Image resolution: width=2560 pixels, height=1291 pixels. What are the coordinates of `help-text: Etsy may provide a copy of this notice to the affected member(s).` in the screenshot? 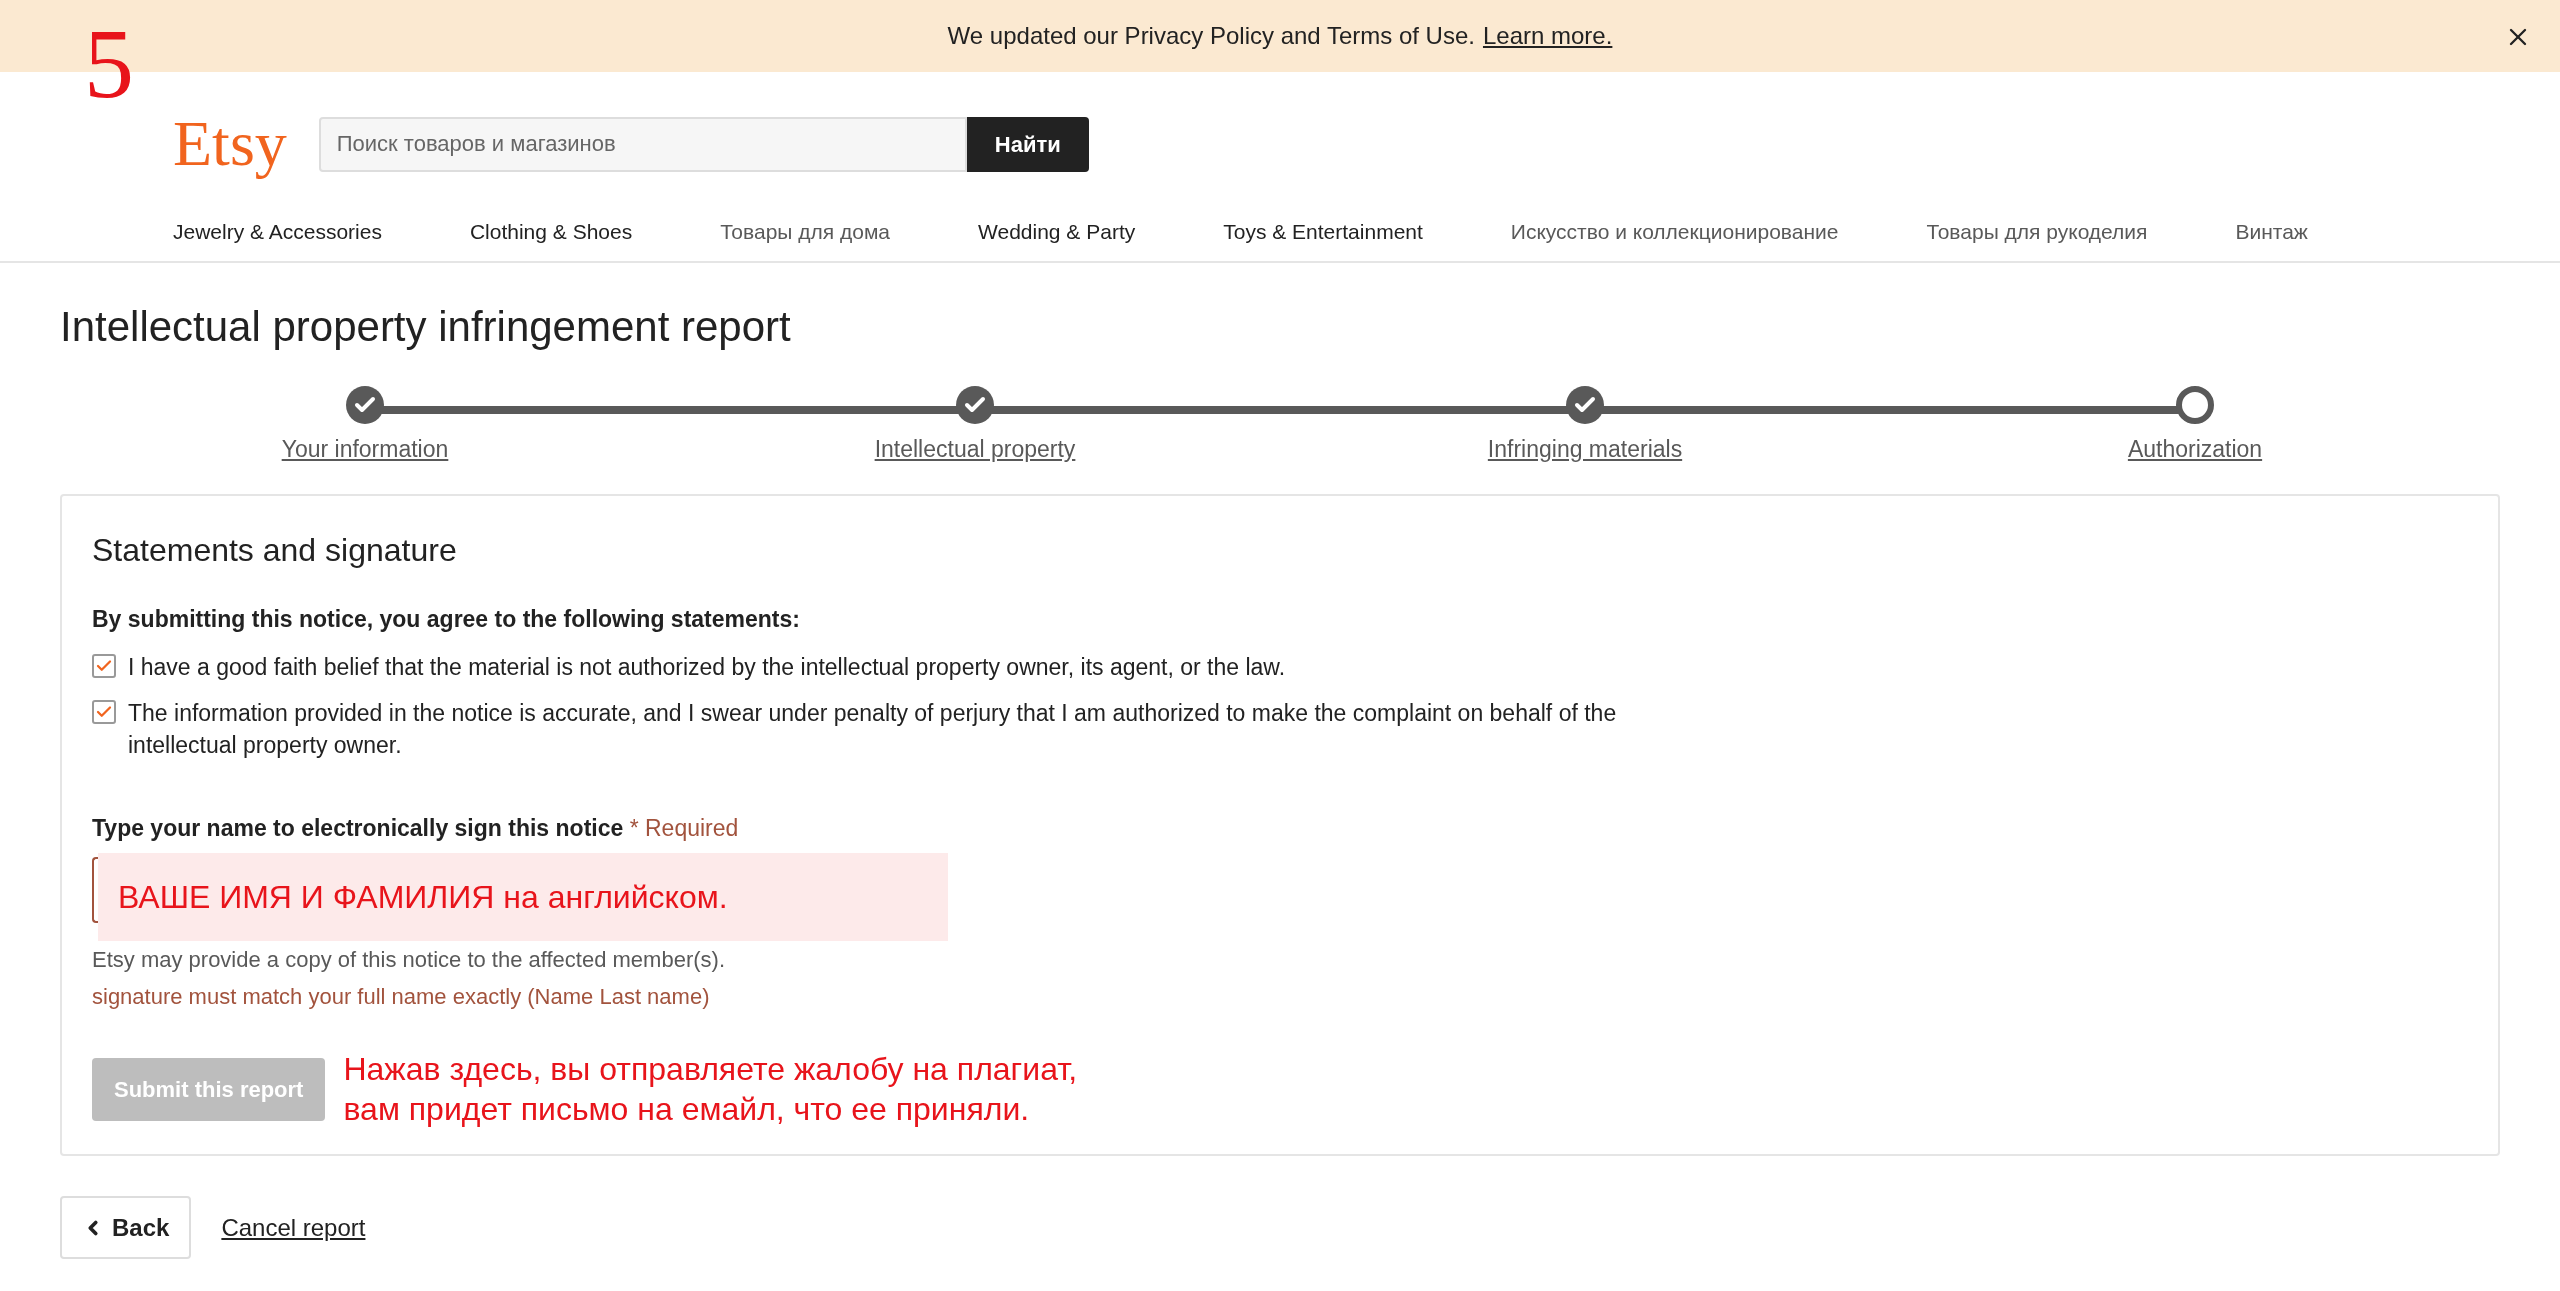 It's located at (409, 960).